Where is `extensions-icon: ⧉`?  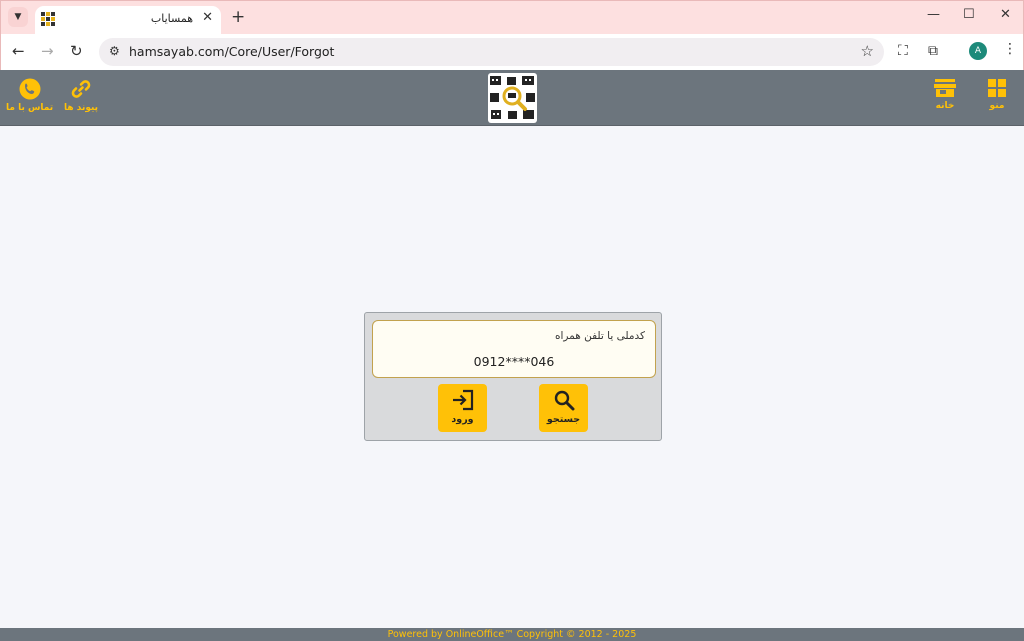
extensions-icon: ⧉ is located at coordinates (933, 51).